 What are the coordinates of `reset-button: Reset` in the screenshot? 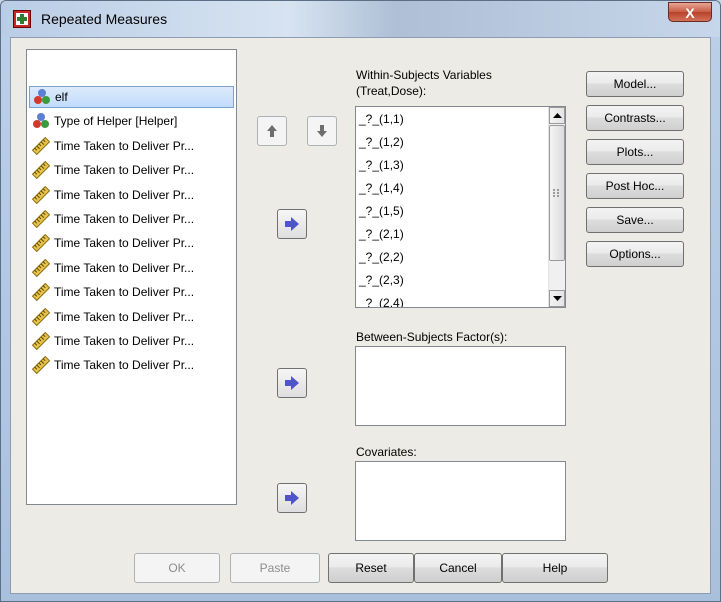 It's located at (371, 568).